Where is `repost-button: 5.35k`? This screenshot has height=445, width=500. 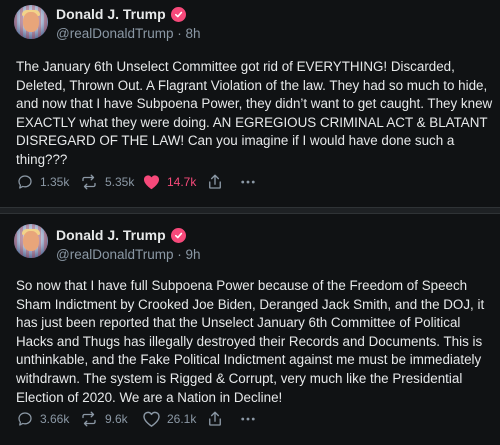
repost-button: 5.35k is located at coordinates (110, 182).